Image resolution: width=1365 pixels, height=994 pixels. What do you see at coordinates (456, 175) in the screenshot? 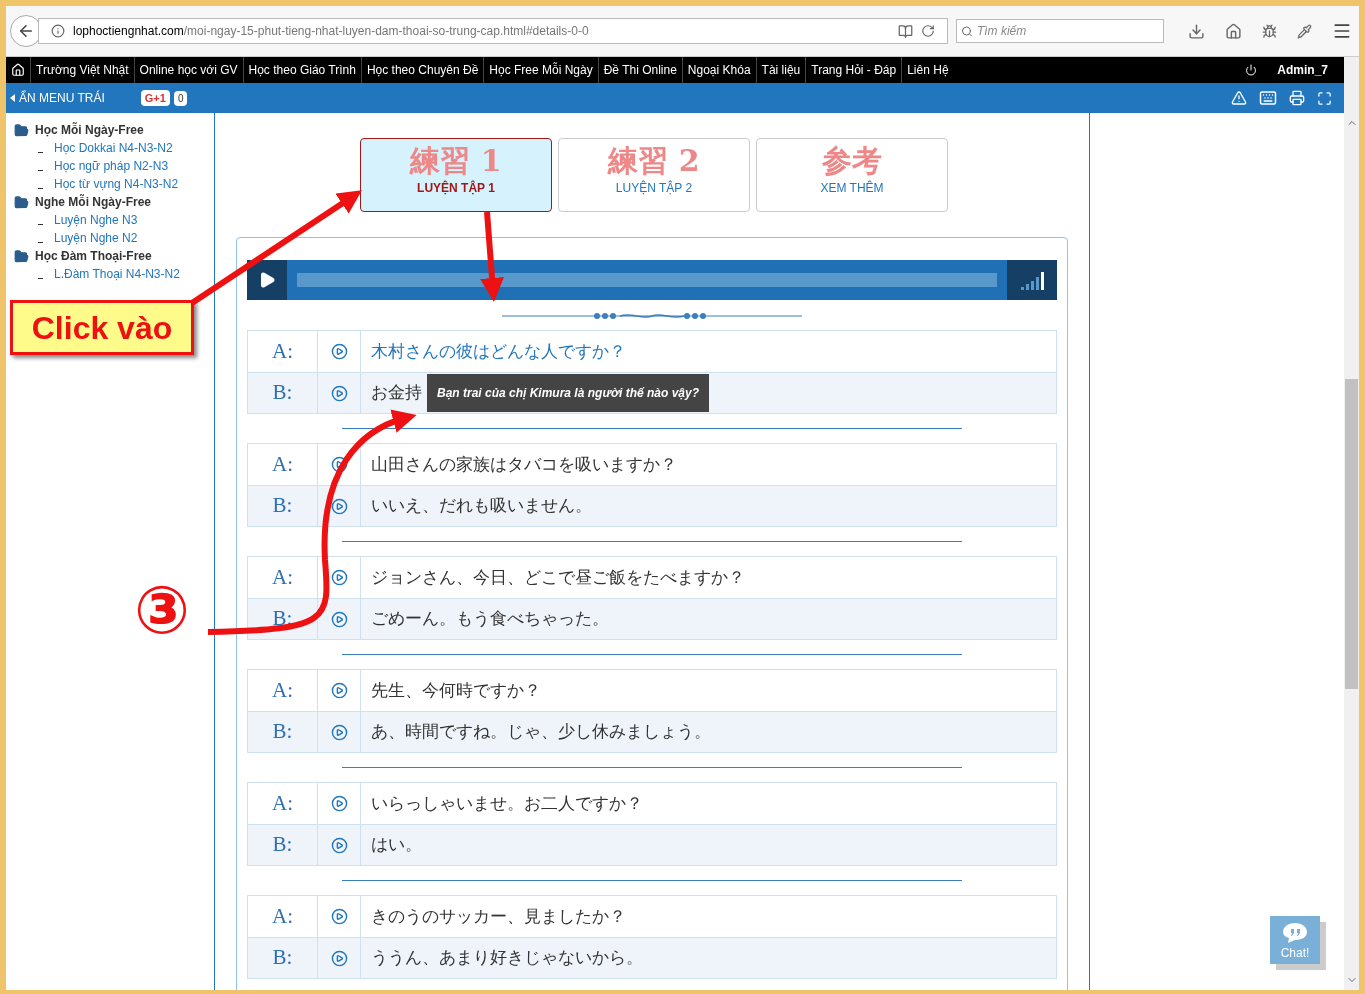
I see `lesson-tab: 練習 1 LUYỆN TẬP 1` at bounding box center [456, 175].